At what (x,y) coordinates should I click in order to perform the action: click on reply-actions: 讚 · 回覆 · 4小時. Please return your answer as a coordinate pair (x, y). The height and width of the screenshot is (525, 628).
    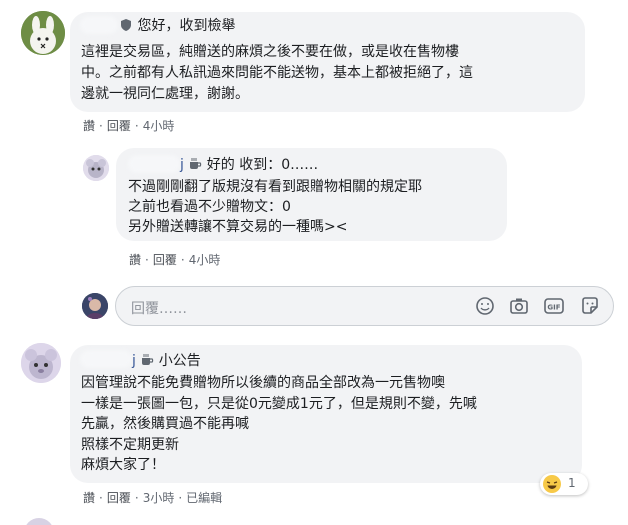
    Looking at the image, I should click on (175, 259).